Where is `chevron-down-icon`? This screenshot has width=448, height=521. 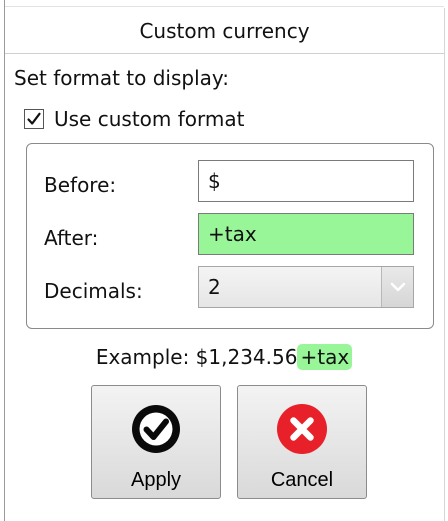 chevron-down-icon is located at coordinates (397, 287).